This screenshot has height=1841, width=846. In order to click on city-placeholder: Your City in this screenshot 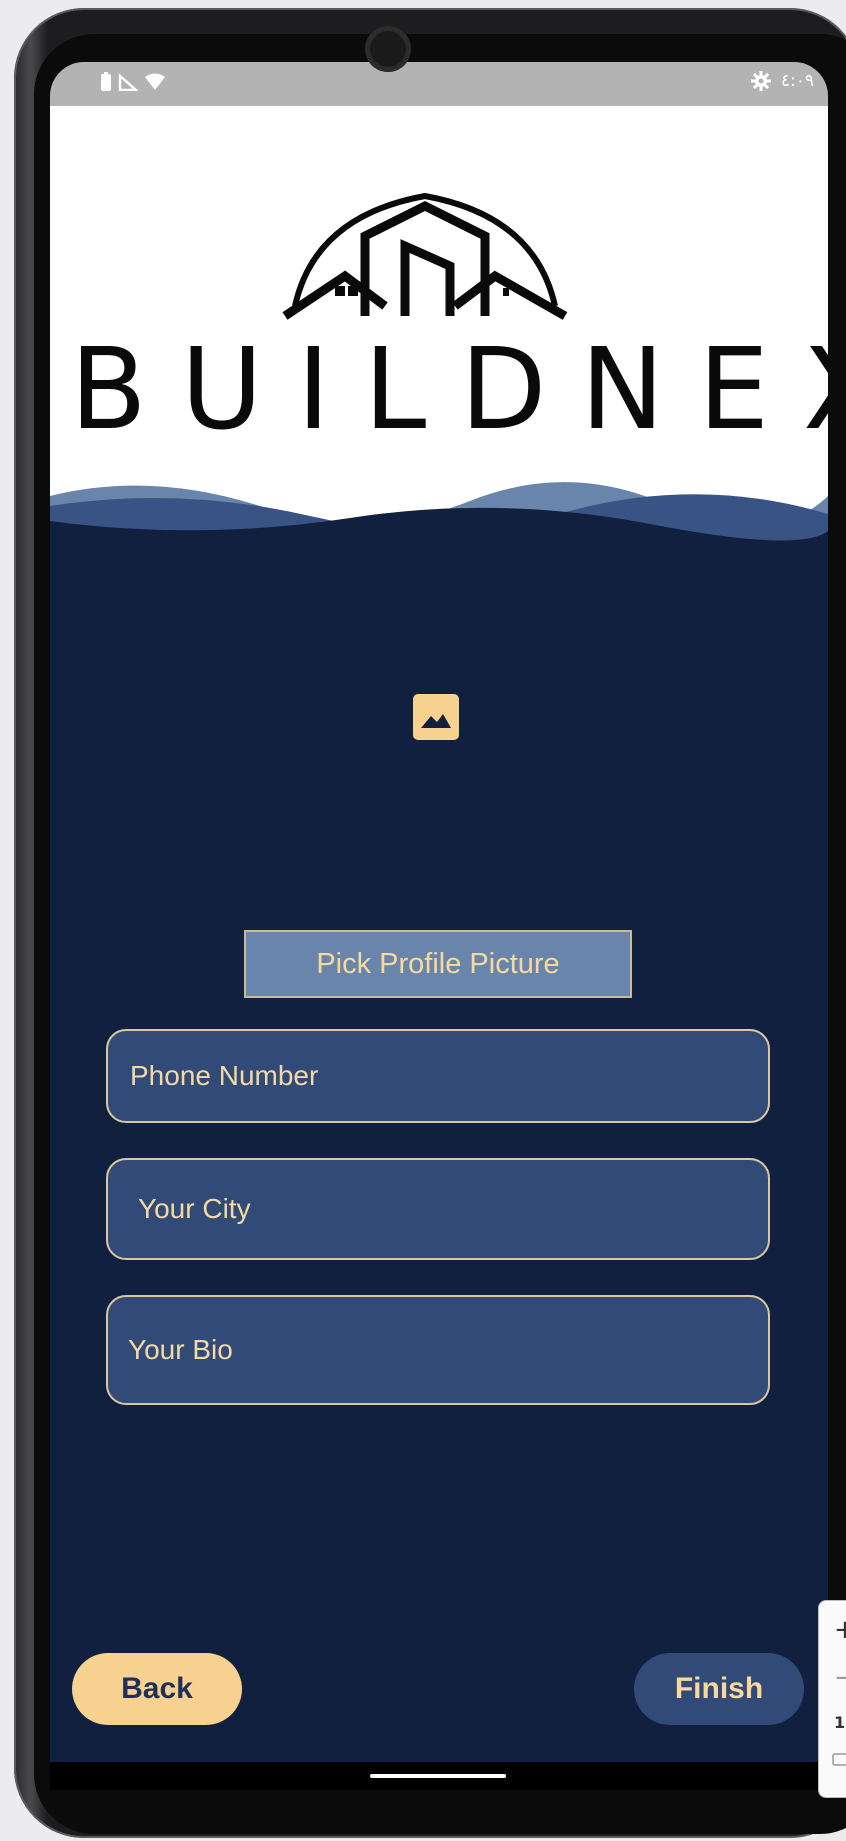, I will do `click(194, 1208)`.